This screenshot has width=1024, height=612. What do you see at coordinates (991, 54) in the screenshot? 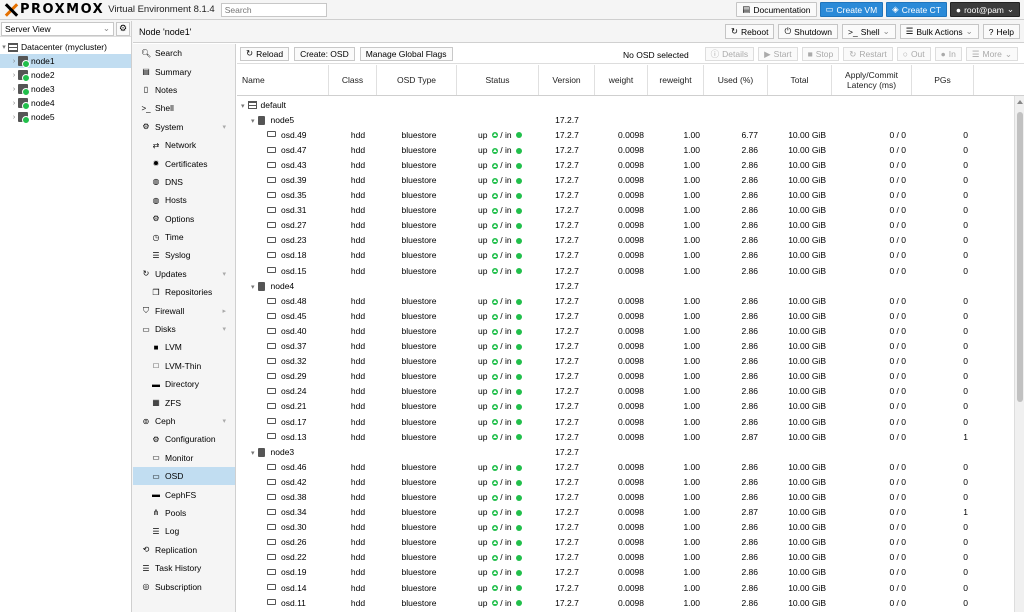
I see `more-button: ☰ More ⌄` at bounding box center [991, 54].